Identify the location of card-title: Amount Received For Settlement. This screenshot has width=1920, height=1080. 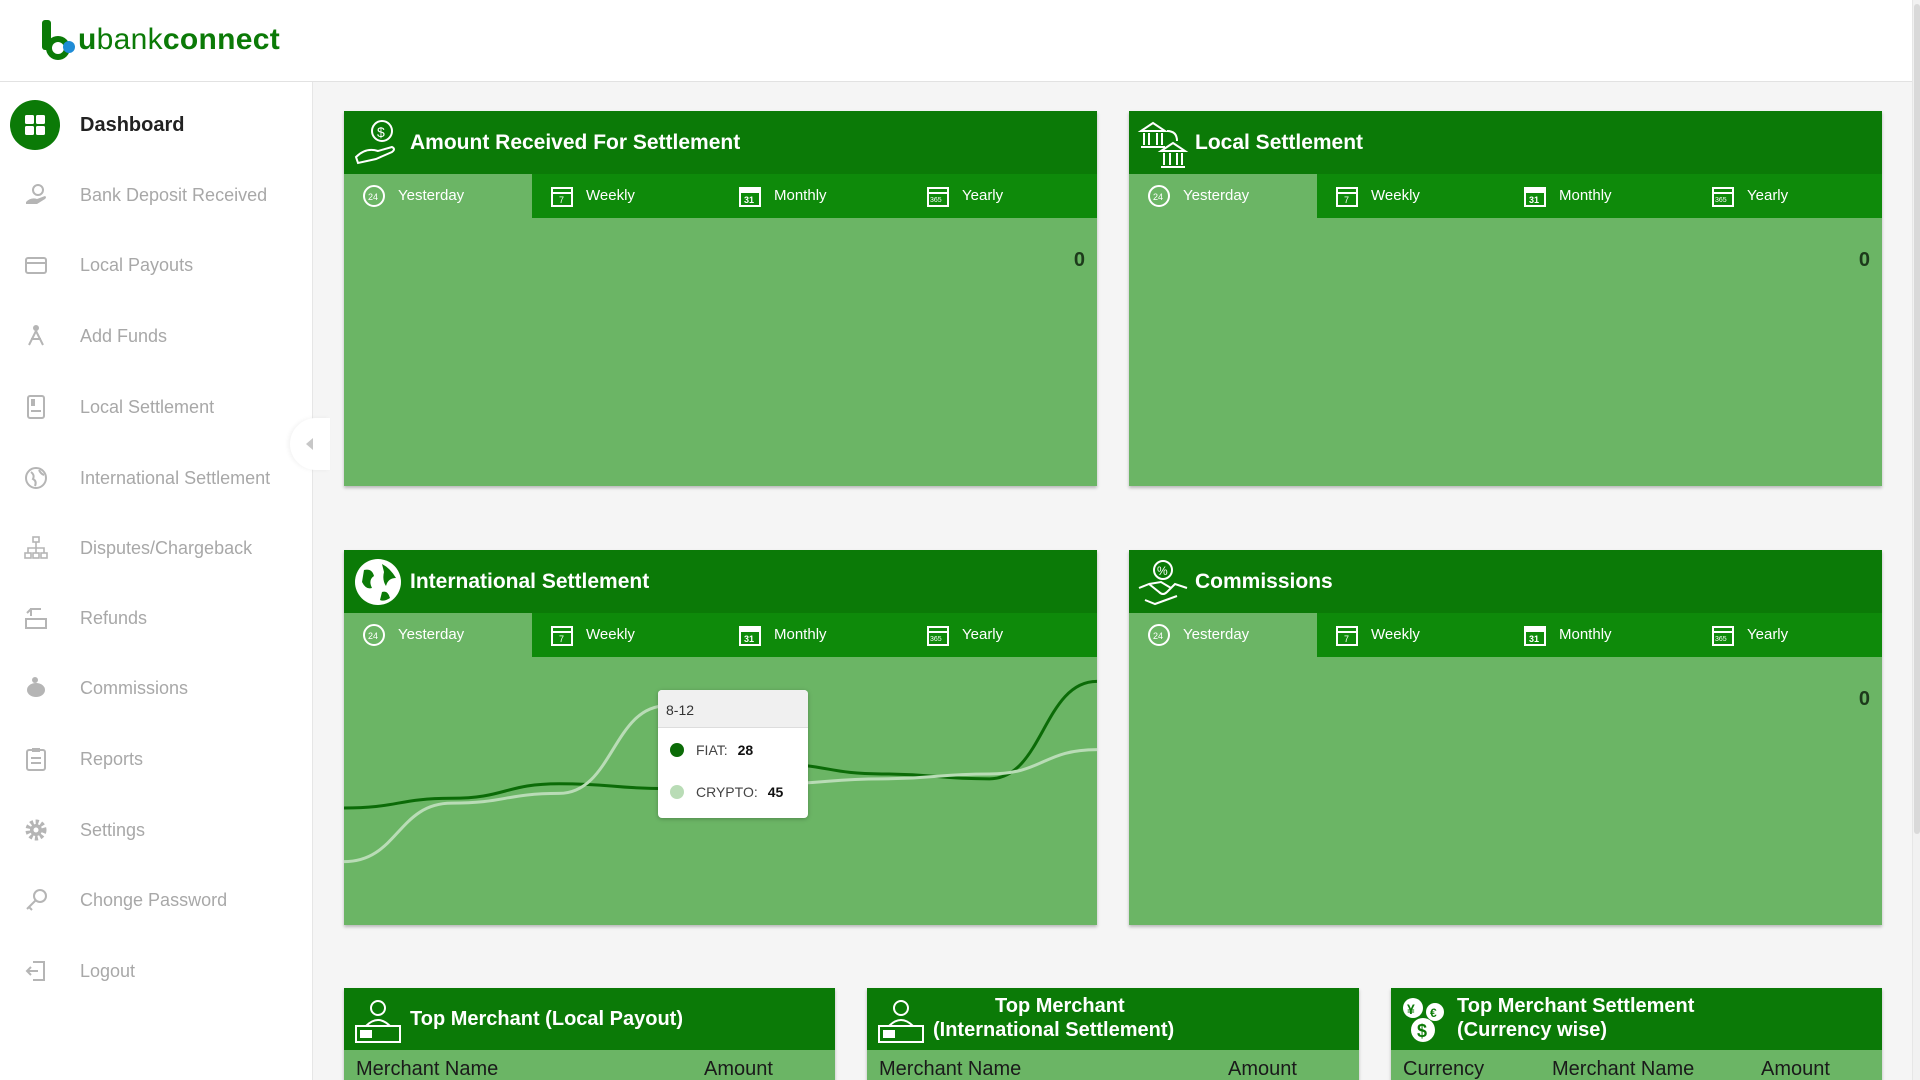
(575, 142).